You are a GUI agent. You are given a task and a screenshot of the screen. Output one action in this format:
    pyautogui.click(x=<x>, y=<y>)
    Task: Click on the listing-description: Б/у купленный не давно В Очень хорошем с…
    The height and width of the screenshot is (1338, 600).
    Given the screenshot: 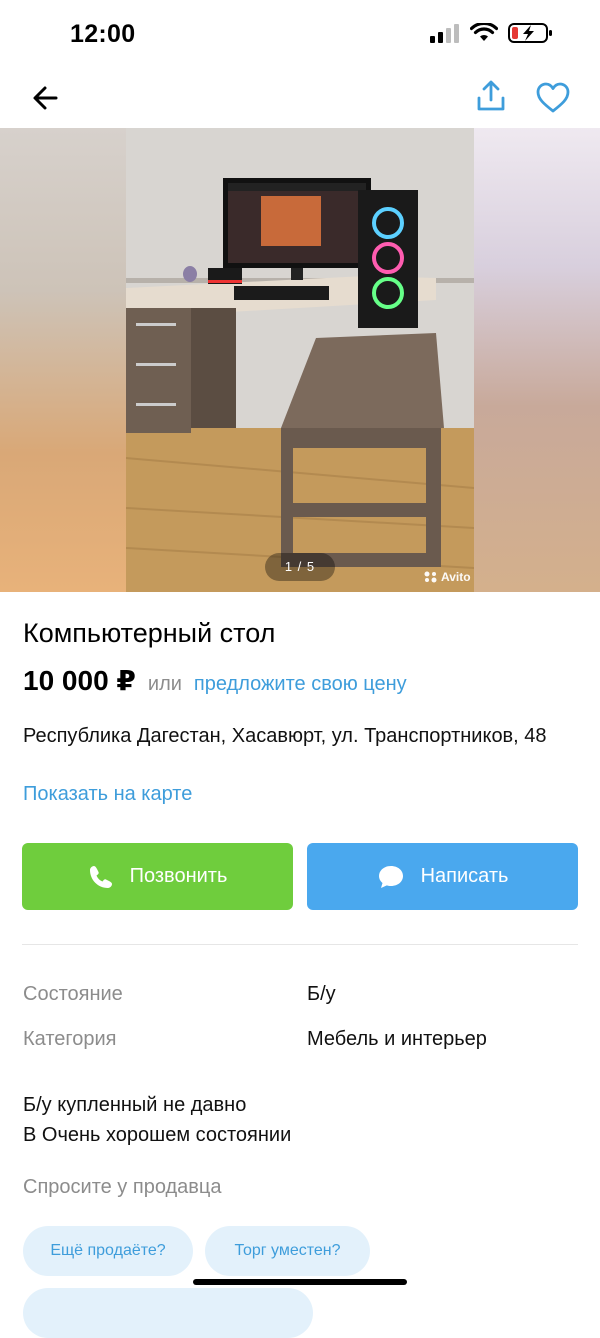 What is the action you would take?
    pyautogui.click(x=157, y=1120)
    